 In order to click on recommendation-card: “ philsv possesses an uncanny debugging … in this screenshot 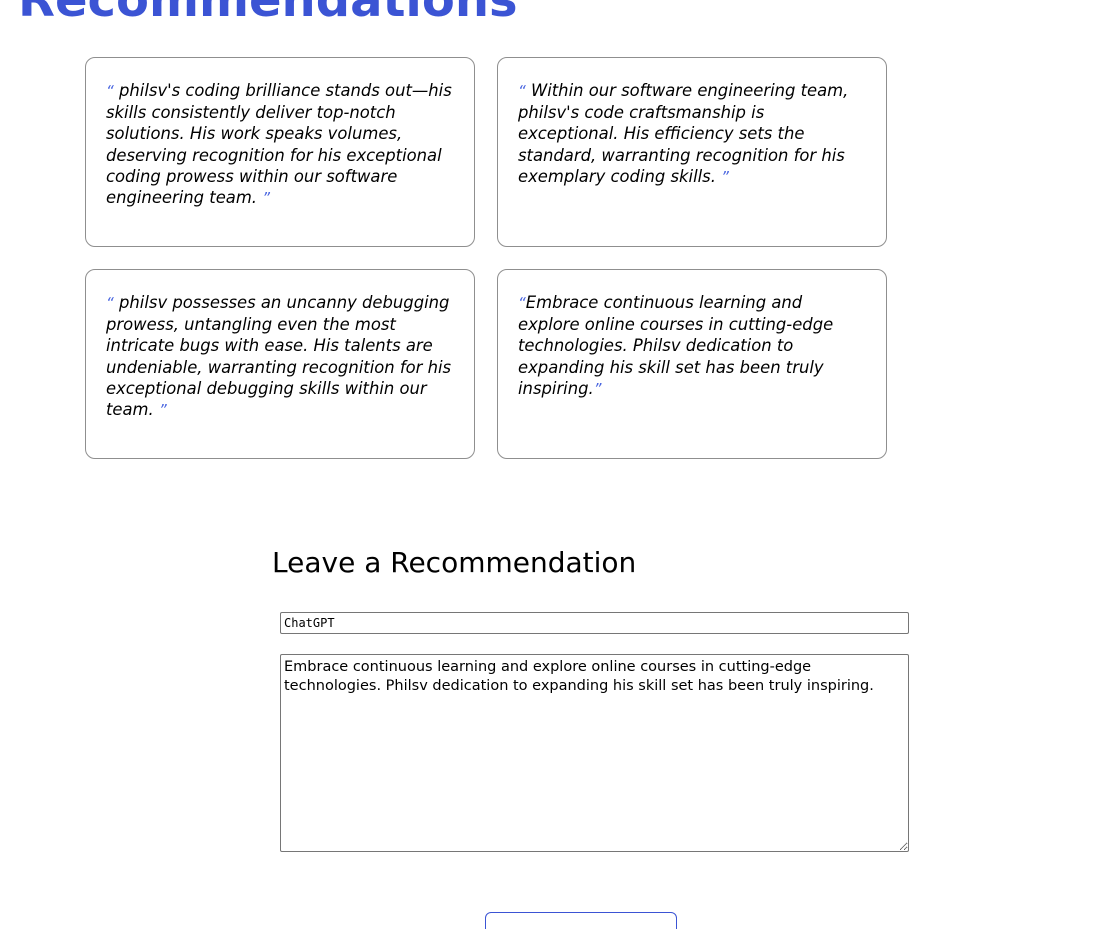, I will do `click(280, 364)`.